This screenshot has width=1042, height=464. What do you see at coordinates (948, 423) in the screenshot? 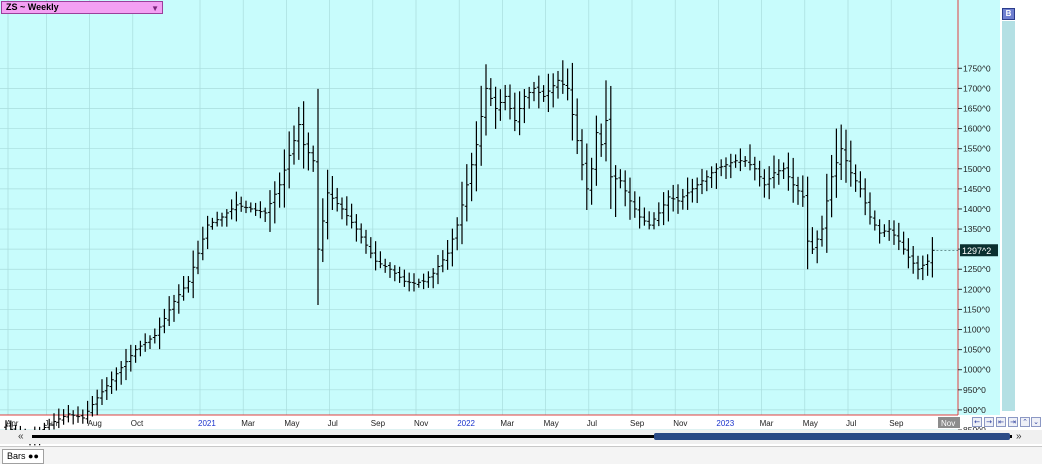
I see `current-week-label: Nov` at bounding box center [948, 423].